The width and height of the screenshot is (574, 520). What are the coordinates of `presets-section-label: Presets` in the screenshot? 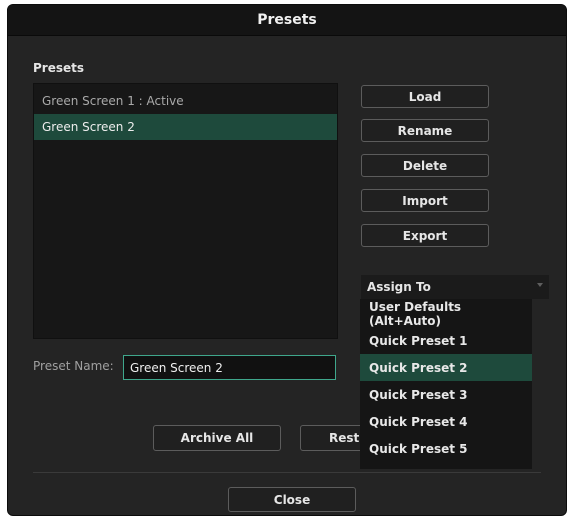 It's located at (59, 68).